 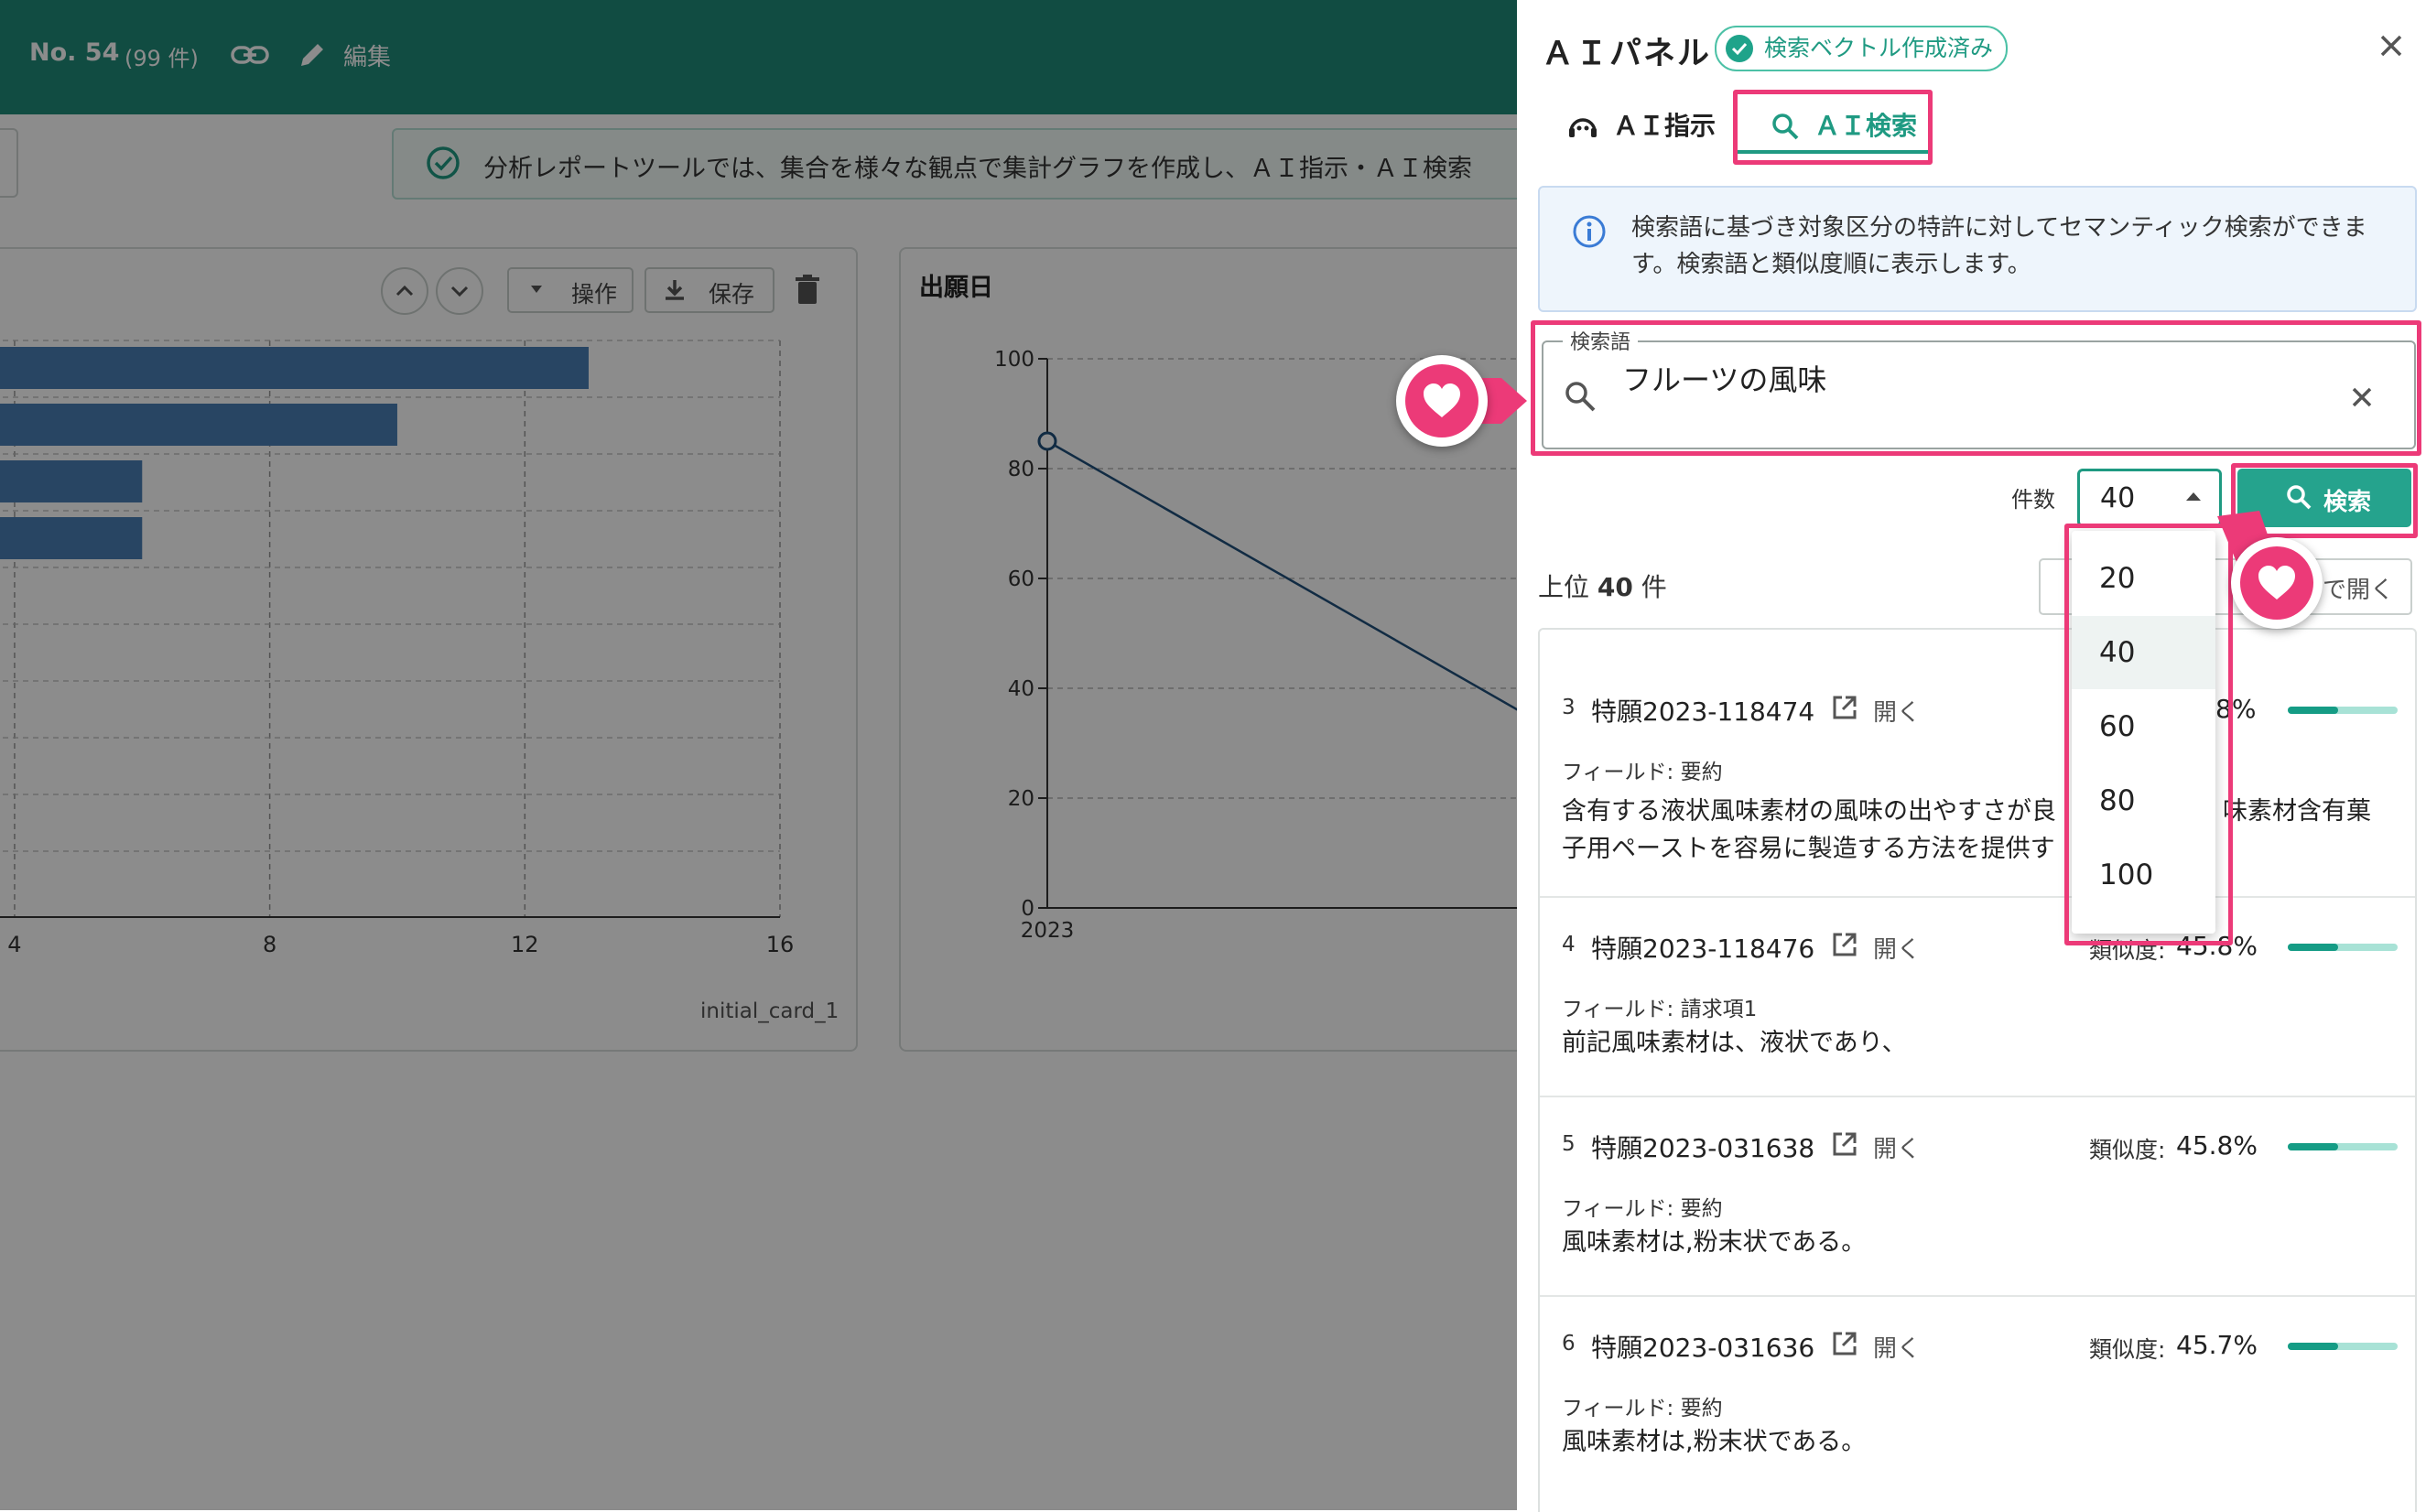 I want to click on result-number: 5, so click(x=1569, y=1144).